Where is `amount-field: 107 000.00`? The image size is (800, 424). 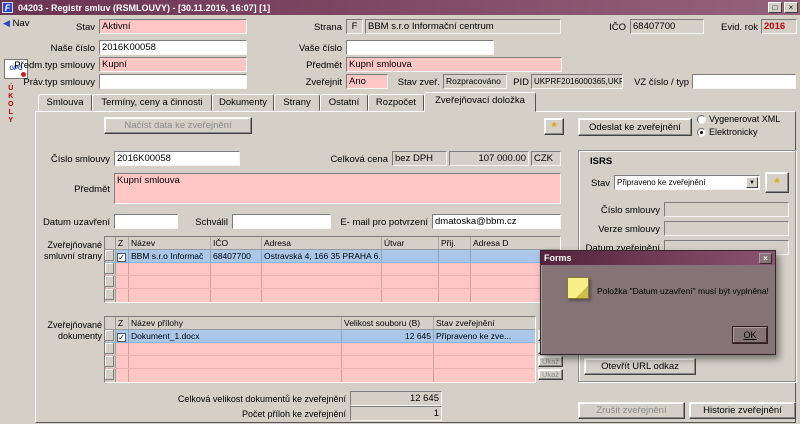
amount-field: 107 000.00 is located at coordinates (489, 158).